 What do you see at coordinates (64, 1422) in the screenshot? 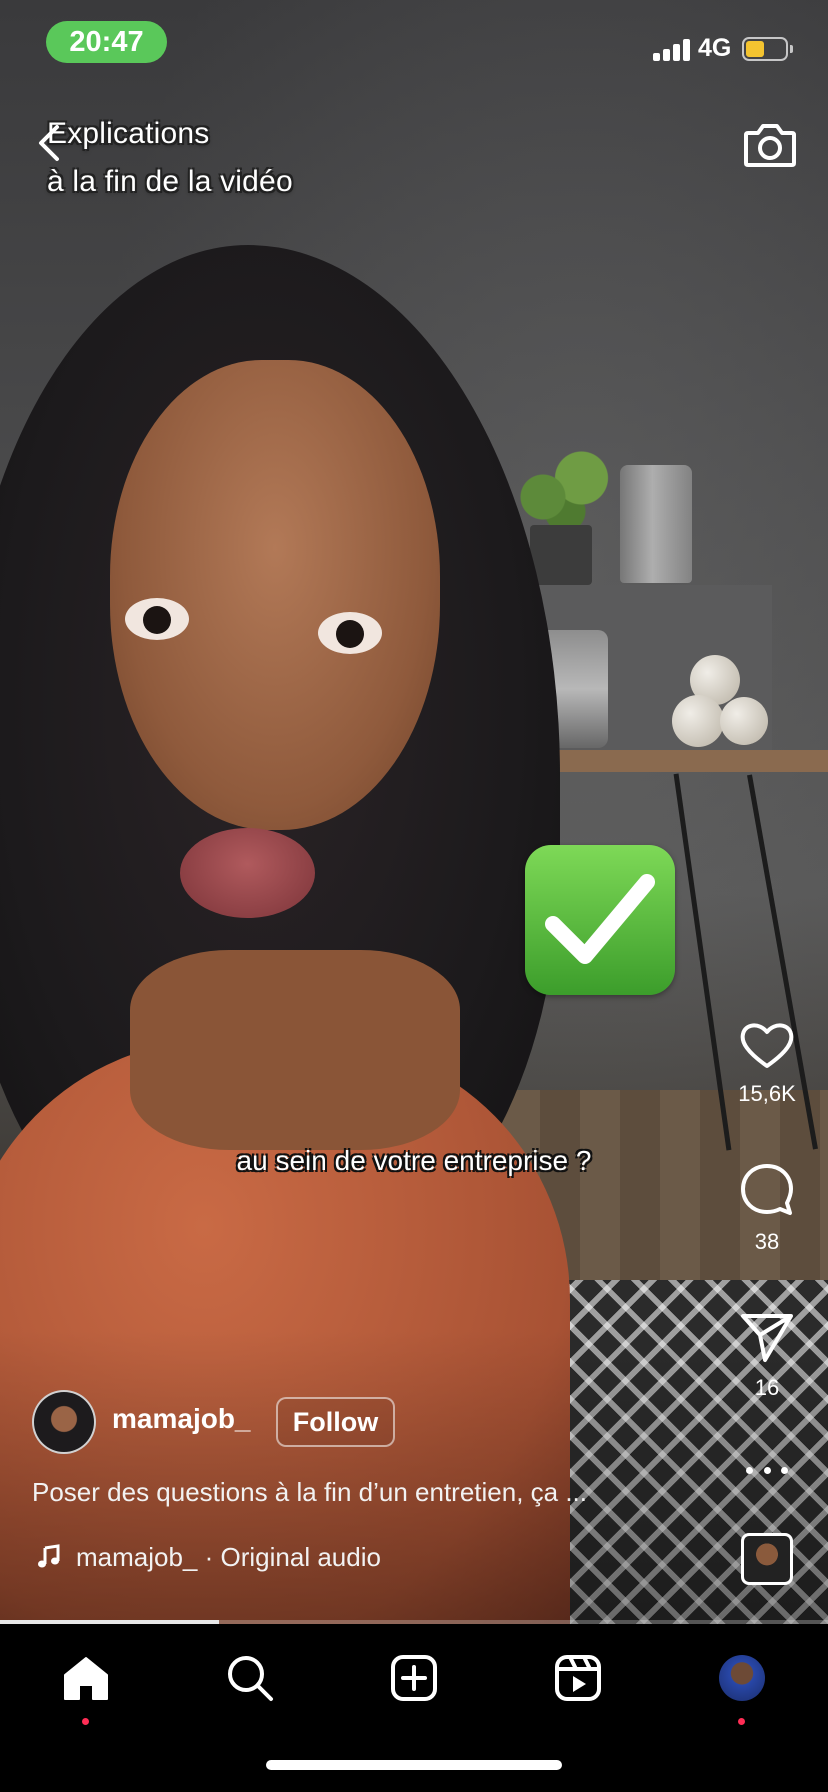
I see `author-avatar` at bounding box center [64, 1422].